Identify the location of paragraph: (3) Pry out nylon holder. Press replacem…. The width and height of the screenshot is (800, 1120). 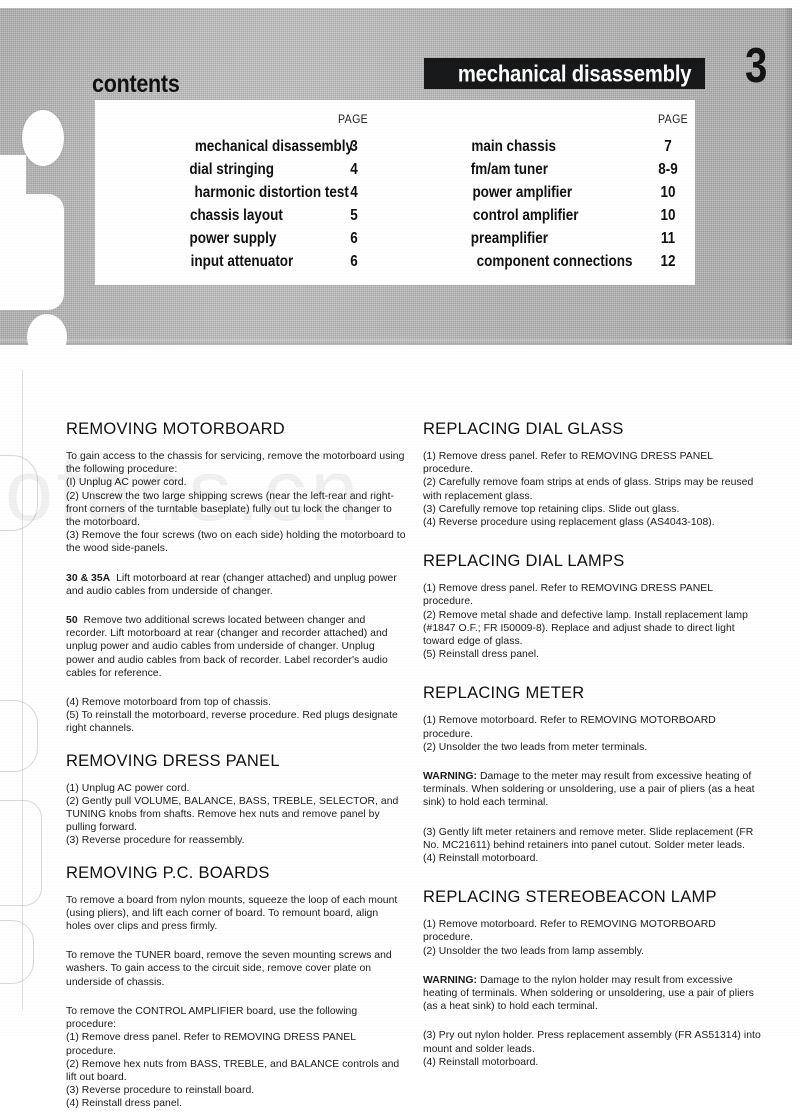
(592, 1042).